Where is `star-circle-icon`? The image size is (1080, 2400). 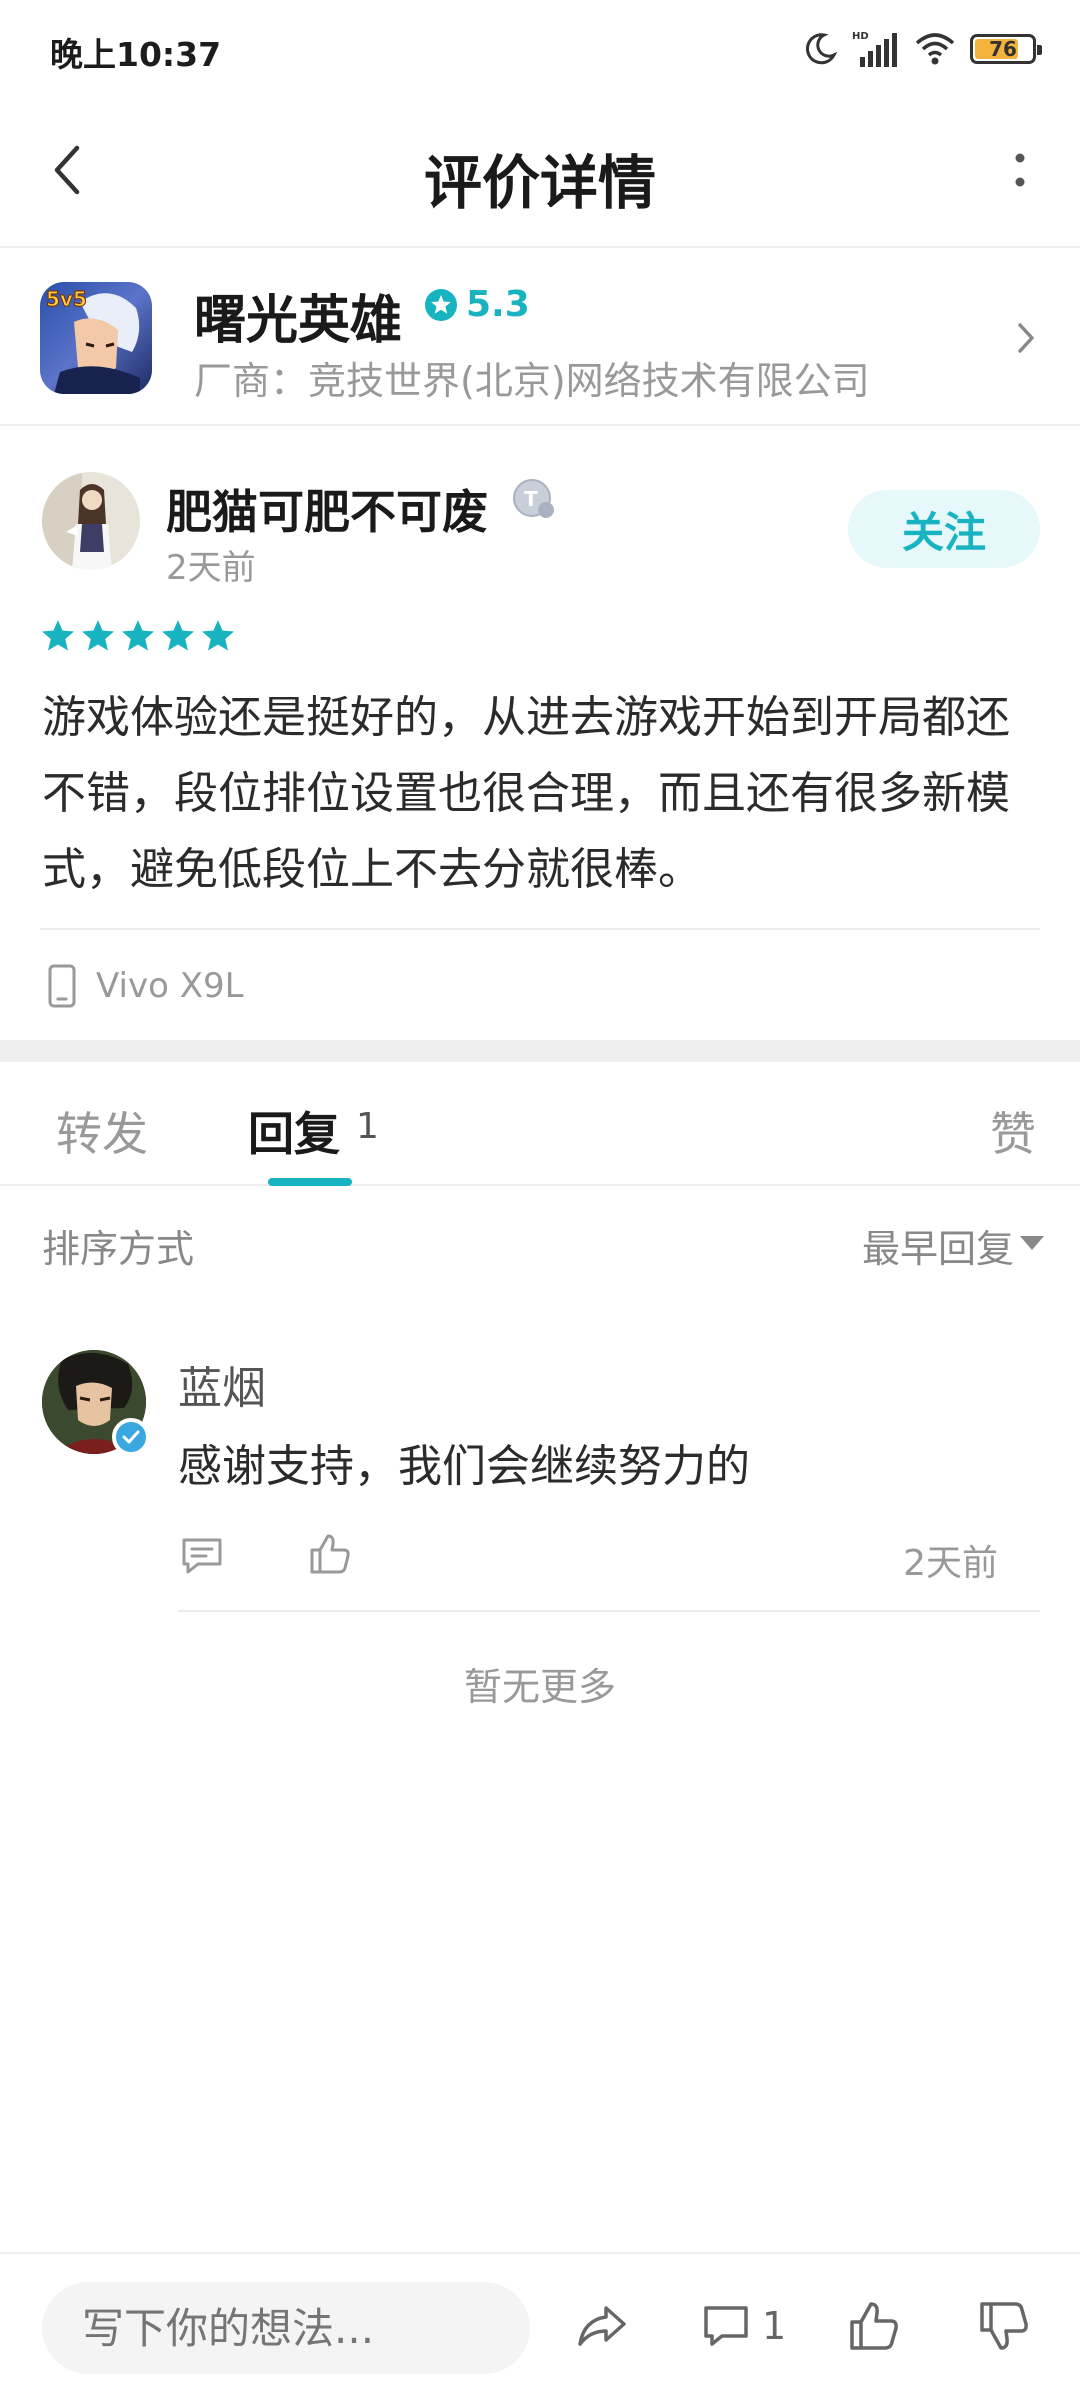 star-circle-icon is located at coordinates (441, 304).